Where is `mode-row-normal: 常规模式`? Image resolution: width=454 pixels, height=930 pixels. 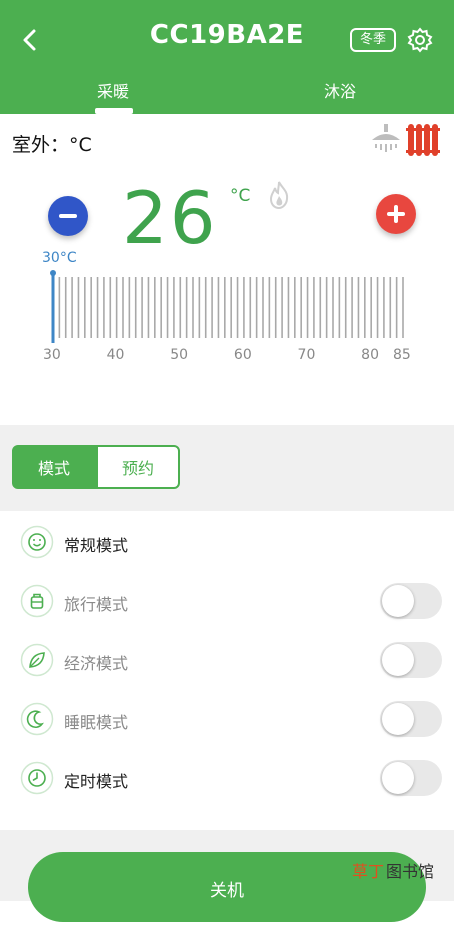
mode-row-normal: 常规模式 is located at coordinates (227, 542).